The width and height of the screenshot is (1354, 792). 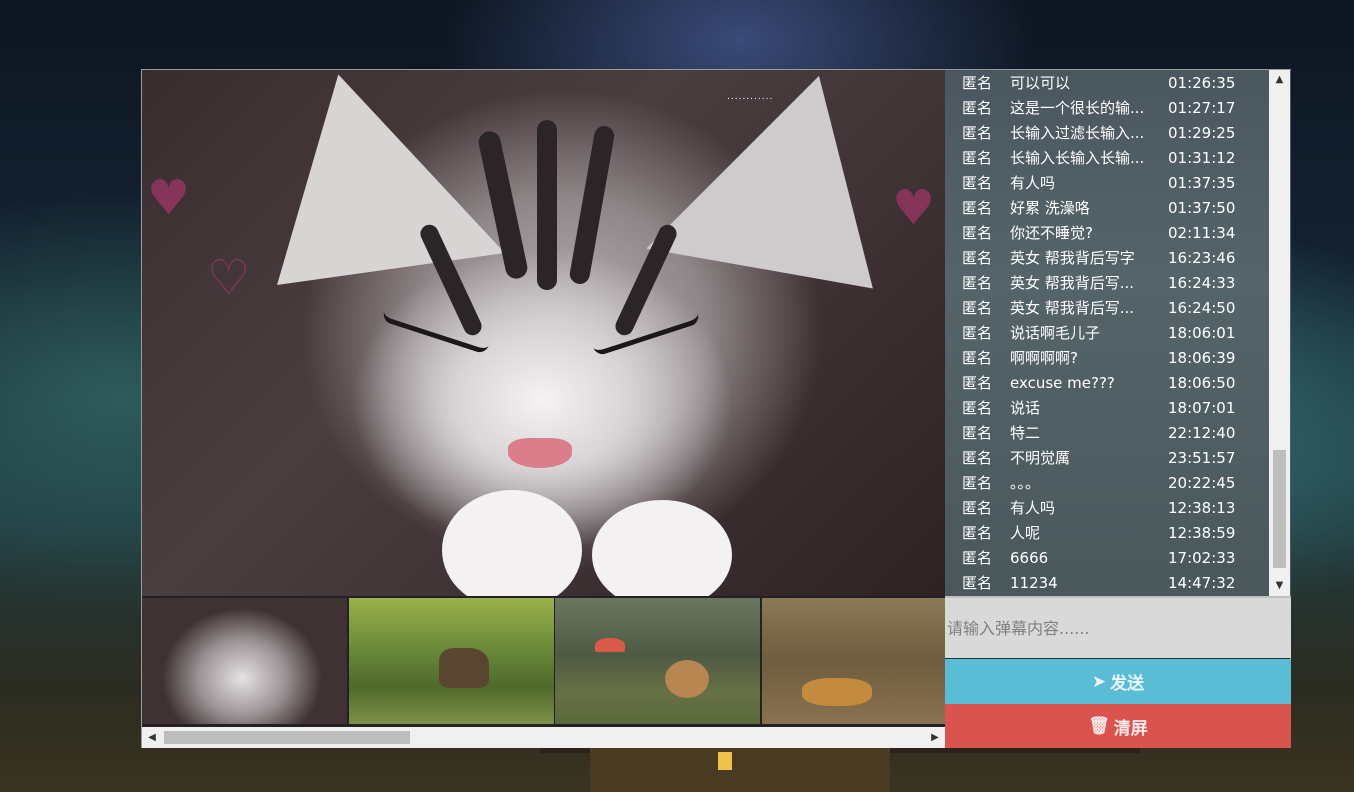 What do you see at coordinates (1127, 684) in the screenshot?
I see `send-label: 发送` at bounding box center [1127, 684].